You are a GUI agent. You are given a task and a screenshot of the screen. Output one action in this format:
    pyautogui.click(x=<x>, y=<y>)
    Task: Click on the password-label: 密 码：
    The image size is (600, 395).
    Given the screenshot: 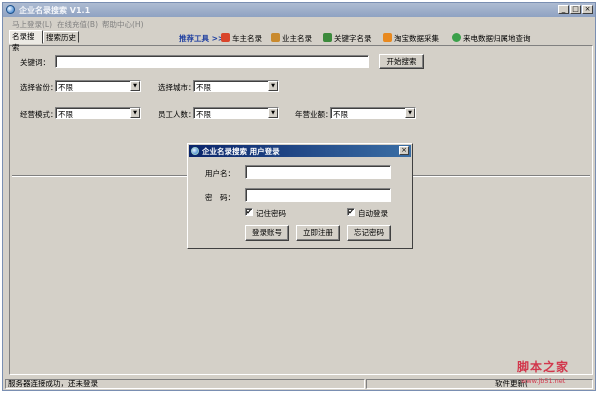 What is the action you would take?
    pyautogui.click(x=220, y=197)
    